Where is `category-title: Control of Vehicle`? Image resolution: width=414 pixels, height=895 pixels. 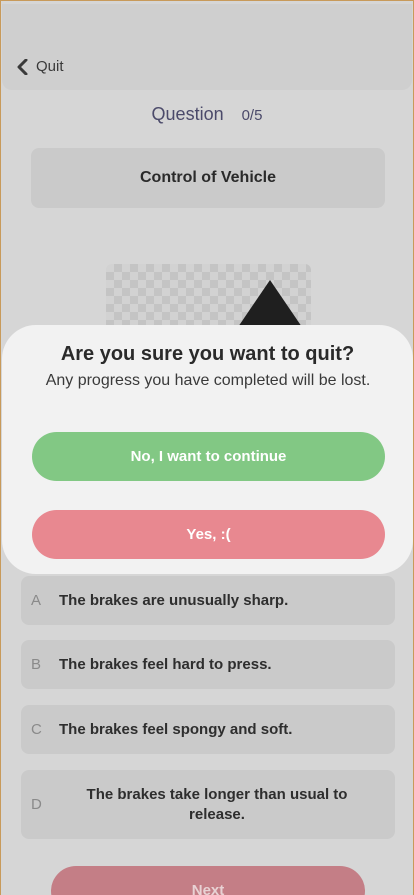 category-title: Control of Vehicle is located at coordinates (208, 178).